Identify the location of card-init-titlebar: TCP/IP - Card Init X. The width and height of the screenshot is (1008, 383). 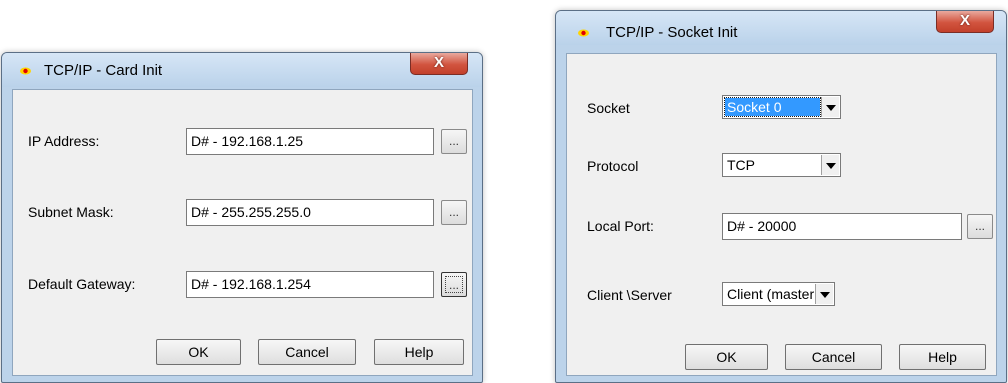
(242, 70).